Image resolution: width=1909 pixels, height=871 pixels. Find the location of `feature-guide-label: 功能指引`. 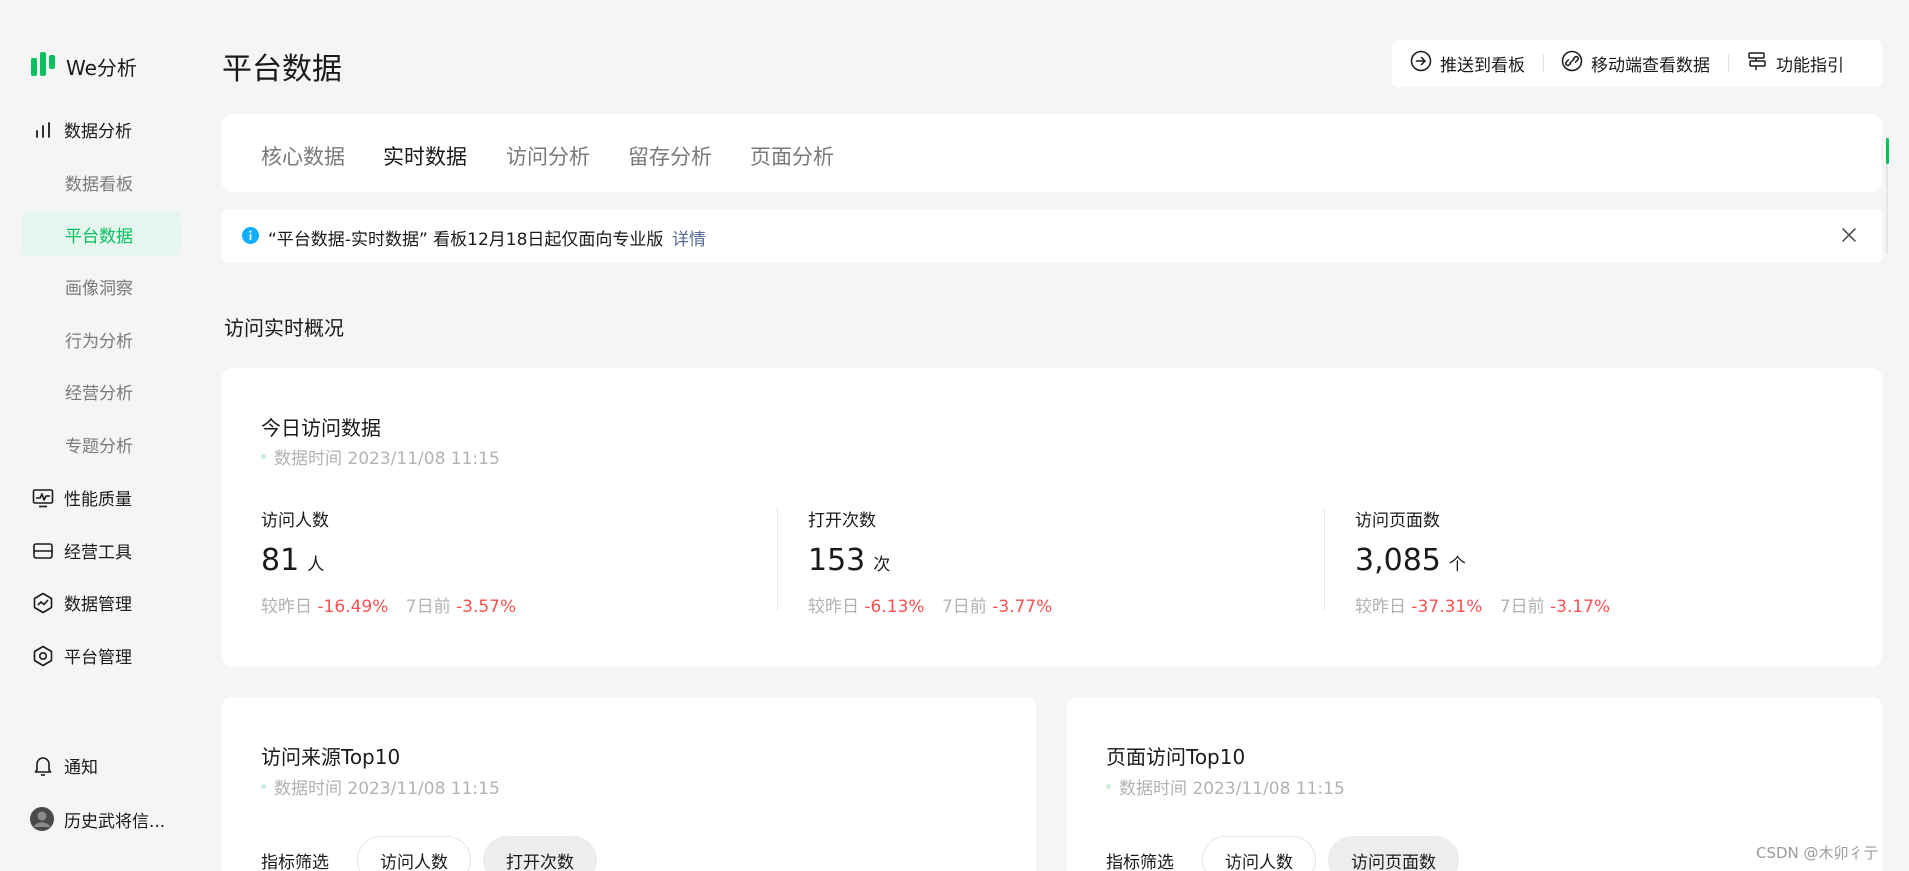

feature-guide-label: 功能指引 is located at coordinates (1810, 66).